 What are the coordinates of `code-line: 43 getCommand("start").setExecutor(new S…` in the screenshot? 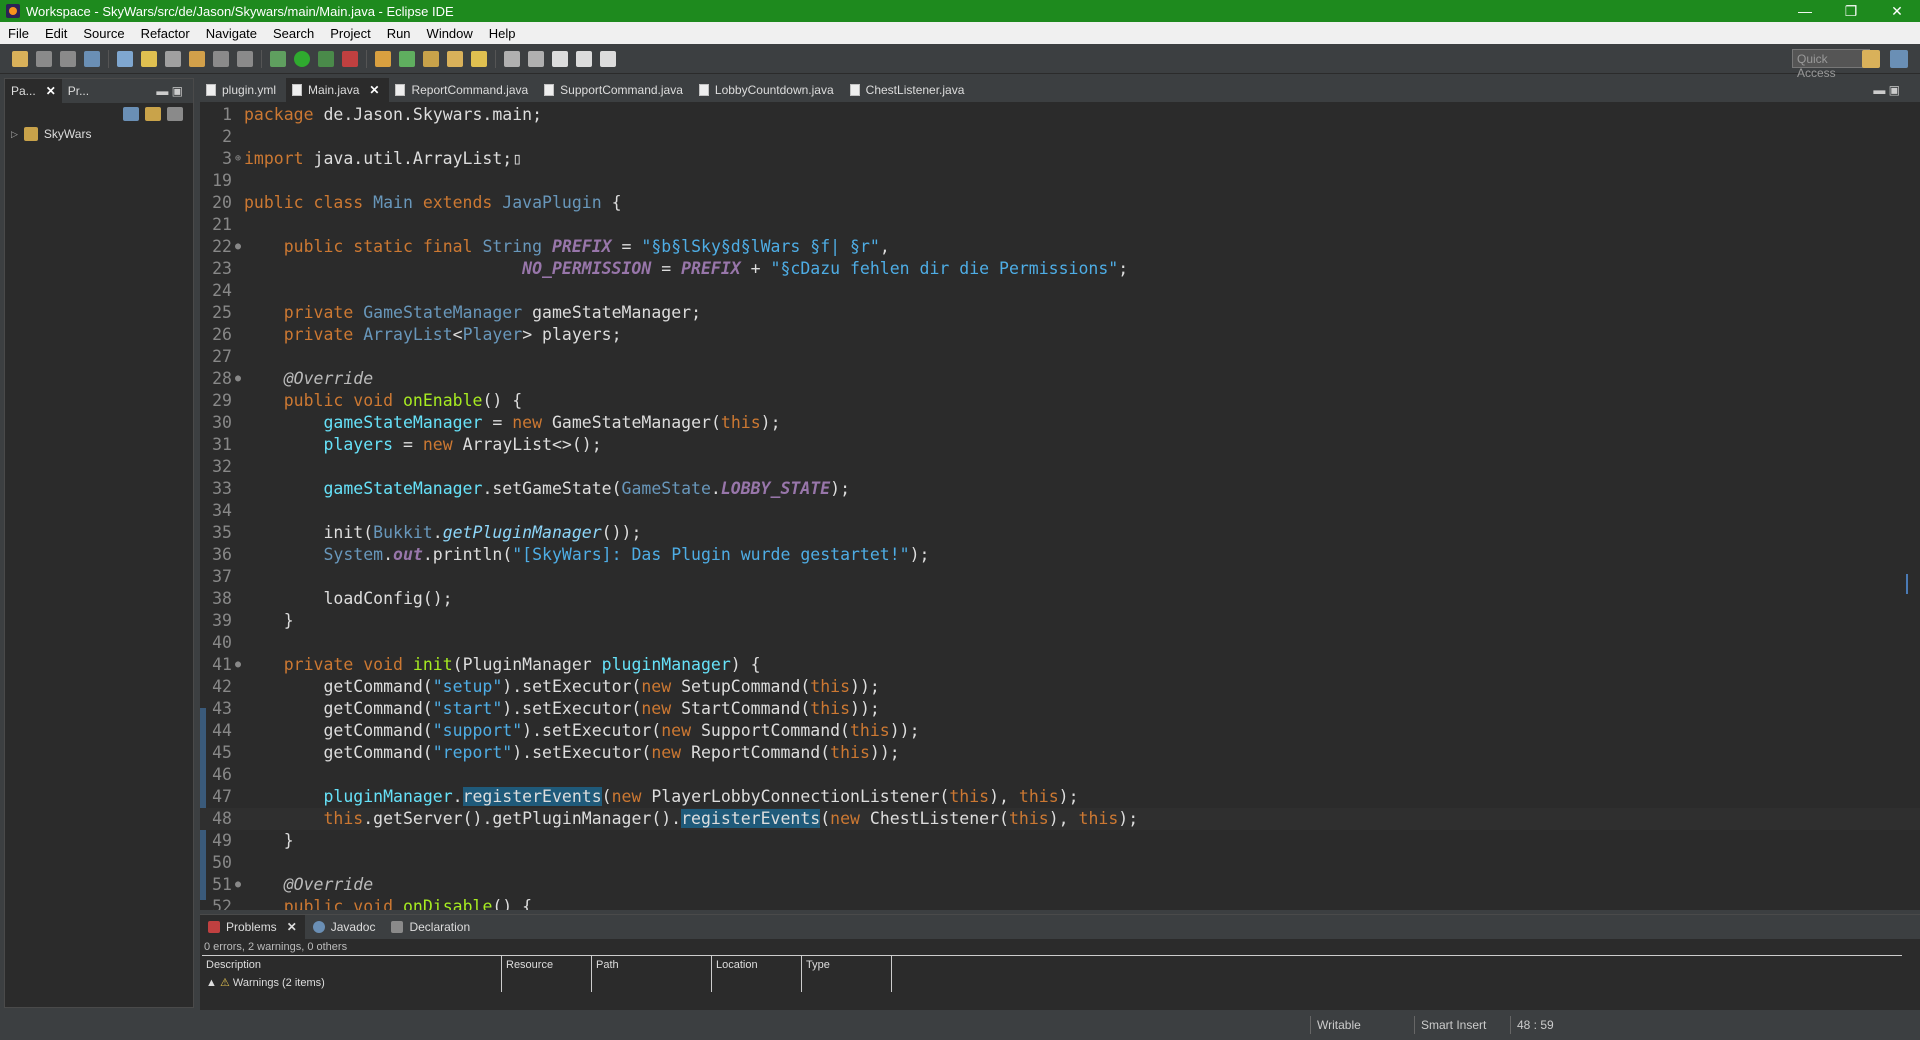 It's located at (1060, 709).